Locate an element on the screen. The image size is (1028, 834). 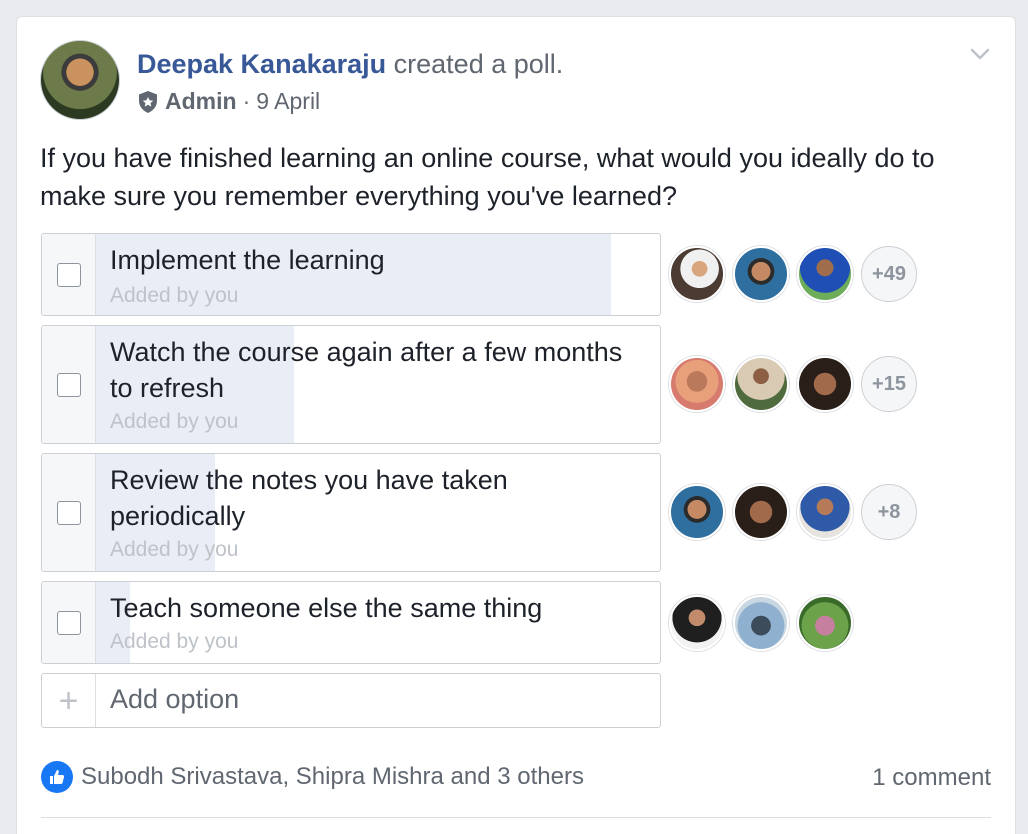
option-voters-1: +49 is located at coordinates (793, 274).